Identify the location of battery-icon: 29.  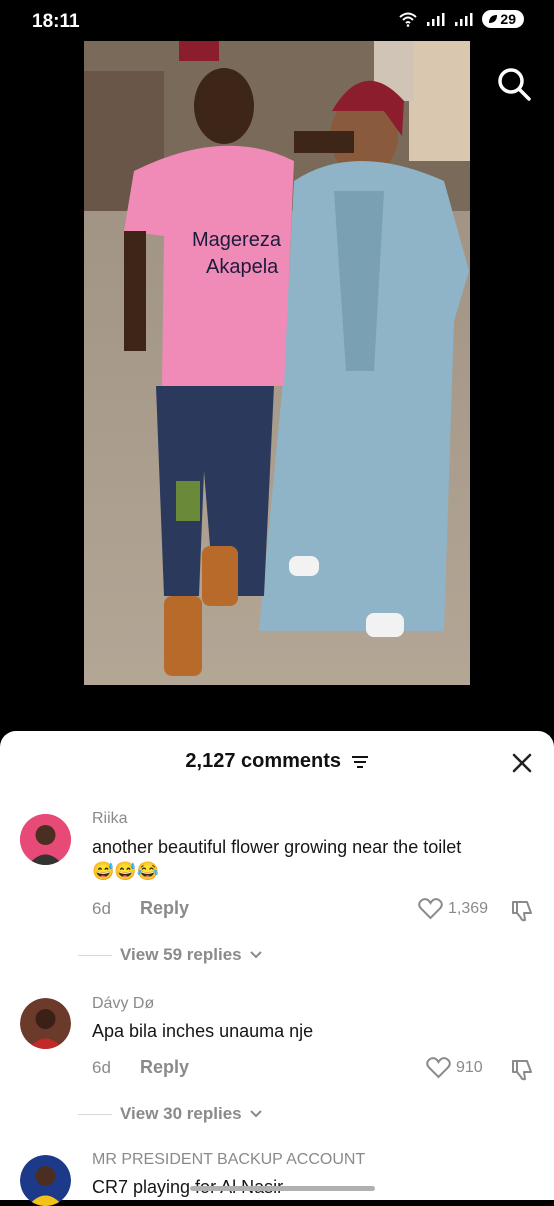
(503, 19).